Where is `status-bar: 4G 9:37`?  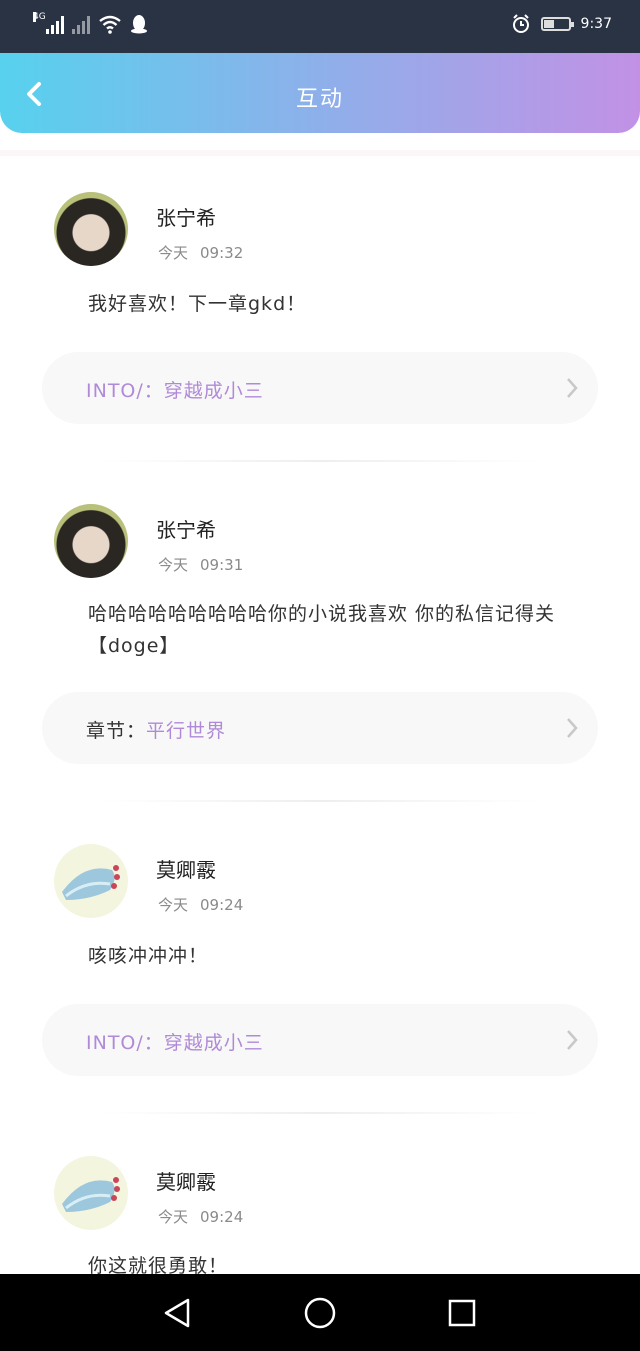 status-bar: 4G 9:37 is located at coordinates (320, 28).